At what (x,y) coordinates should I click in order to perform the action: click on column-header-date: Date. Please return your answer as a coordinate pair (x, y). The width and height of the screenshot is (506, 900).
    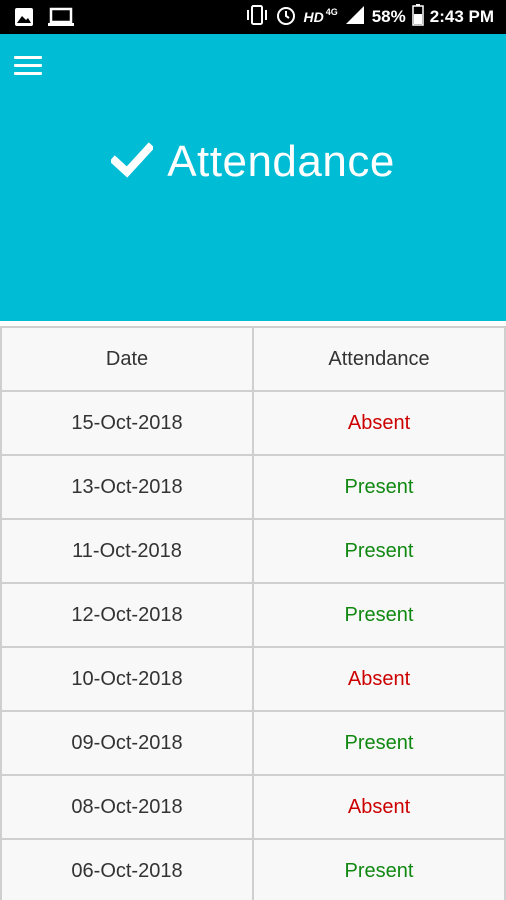
    Looking at the image, I should click on (127, 359).